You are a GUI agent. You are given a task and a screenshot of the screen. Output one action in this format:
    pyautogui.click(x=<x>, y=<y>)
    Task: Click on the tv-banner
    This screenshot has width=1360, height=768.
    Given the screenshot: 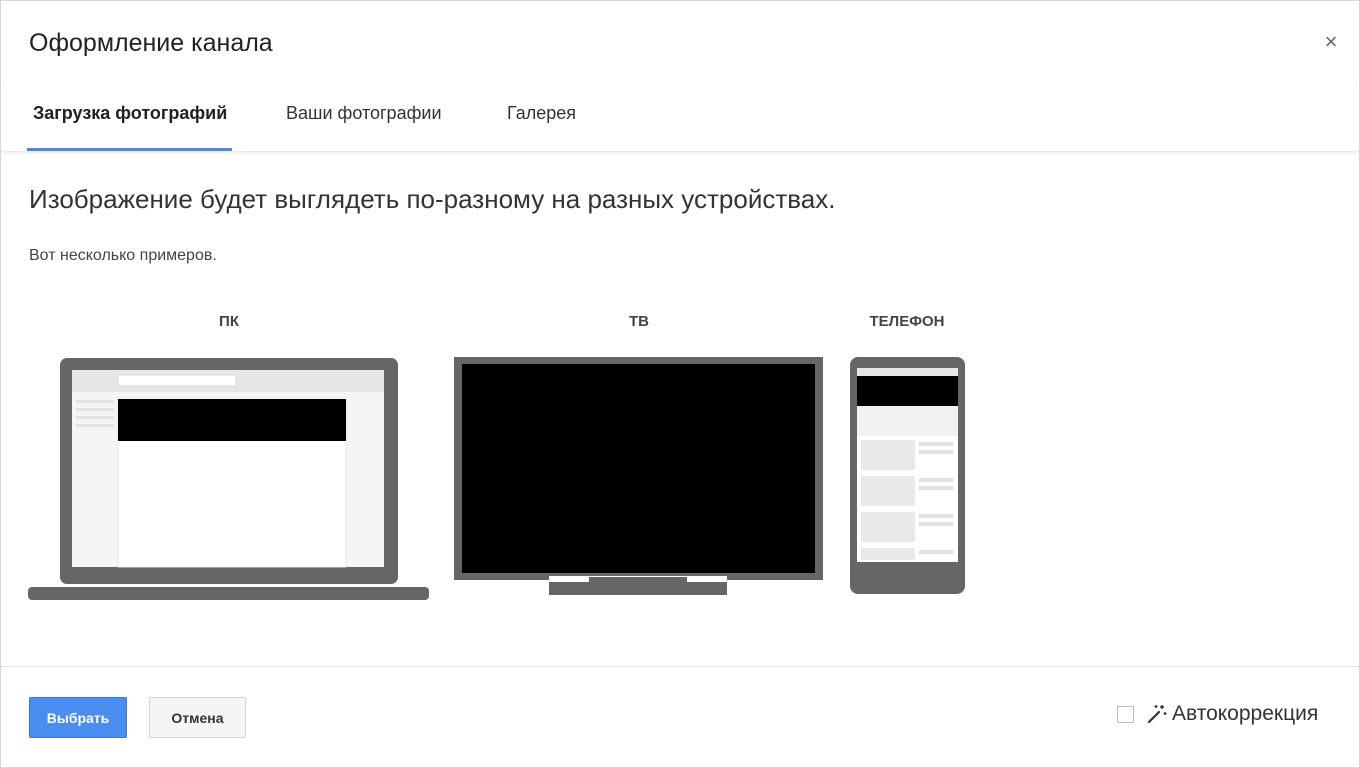 What is the action you would take?
    pyautogui.click(x=638, y=468)
    